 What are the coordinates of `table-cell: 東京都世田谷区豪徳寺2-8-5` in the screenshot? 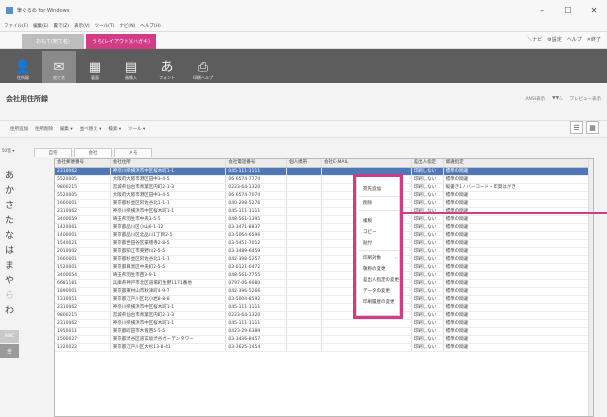 It's located at (169, 243).